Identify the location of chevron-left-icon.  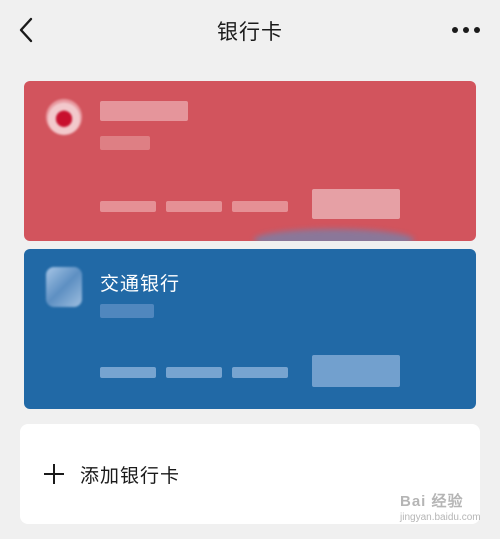
(26, 30).